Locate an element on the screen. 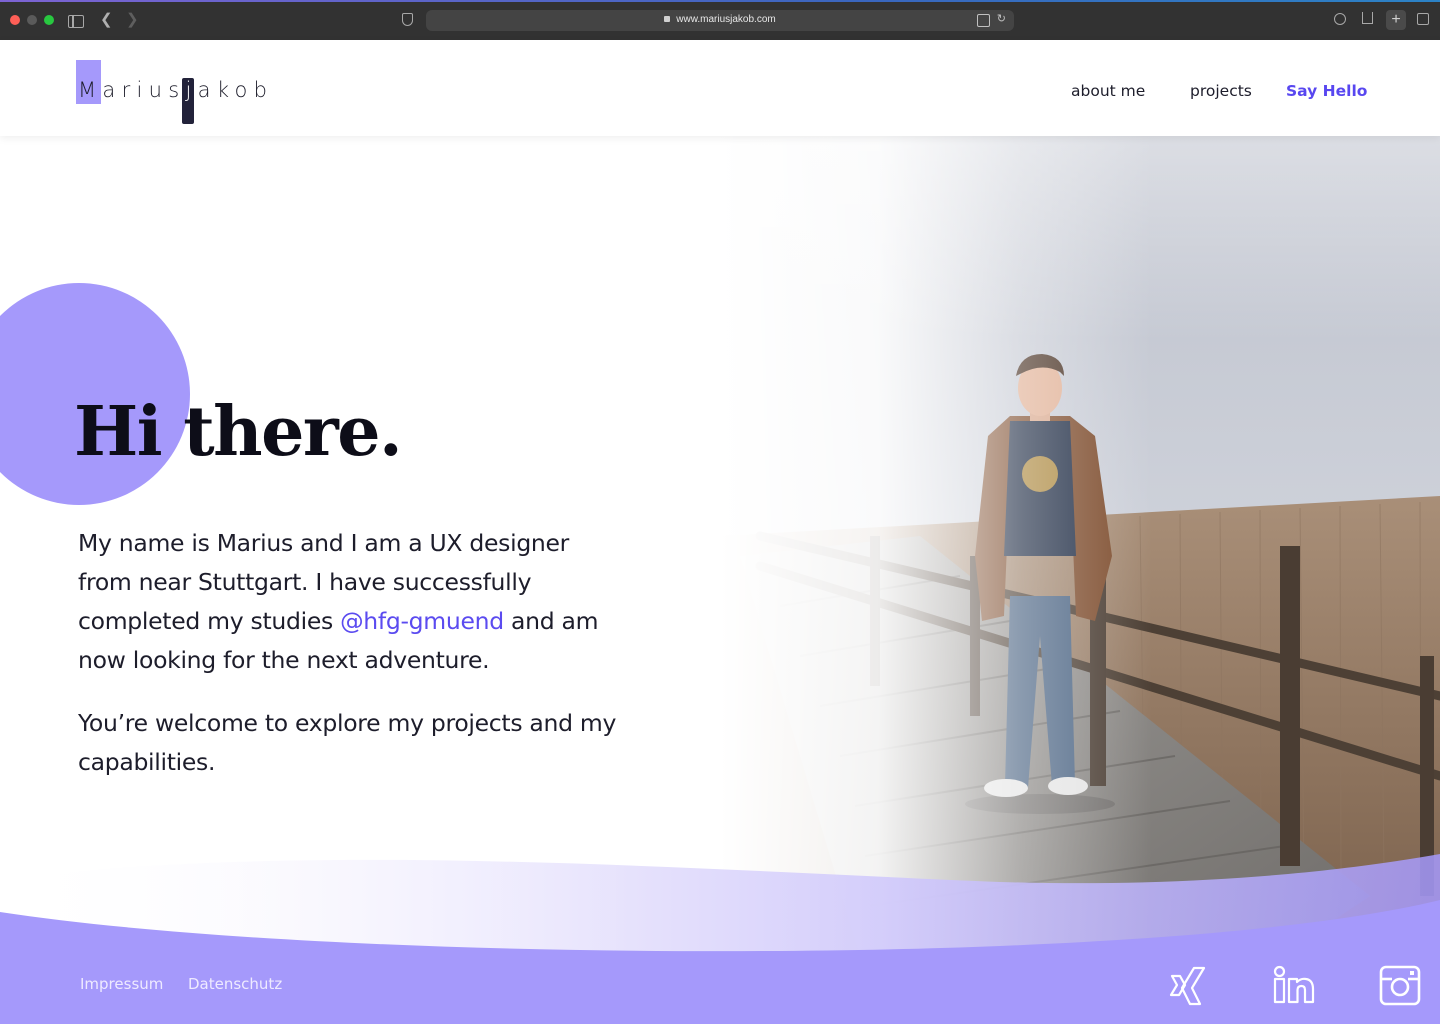 This screenshot has width=1440, height=1024. logo-first-name: Marius is located at coordinates (132, 90).